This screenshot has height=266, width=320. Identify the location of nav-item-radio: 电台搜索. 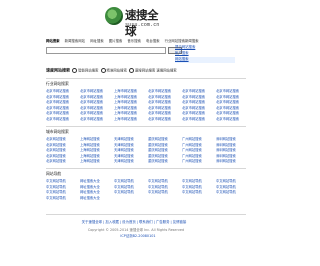
(153, 41).